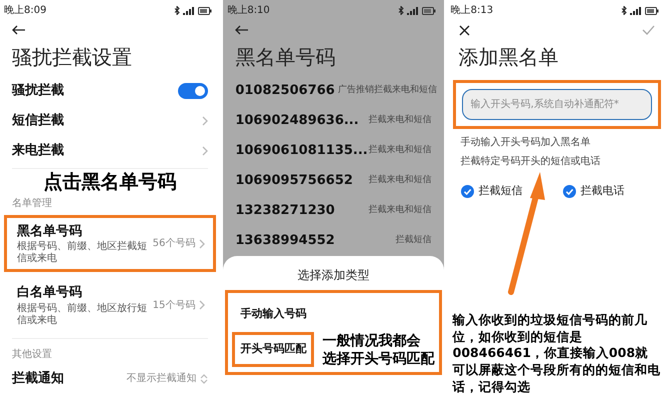 This screenshot has height=400, width=667. I want to click on number-tag: 广告推销, so click(356, 91).